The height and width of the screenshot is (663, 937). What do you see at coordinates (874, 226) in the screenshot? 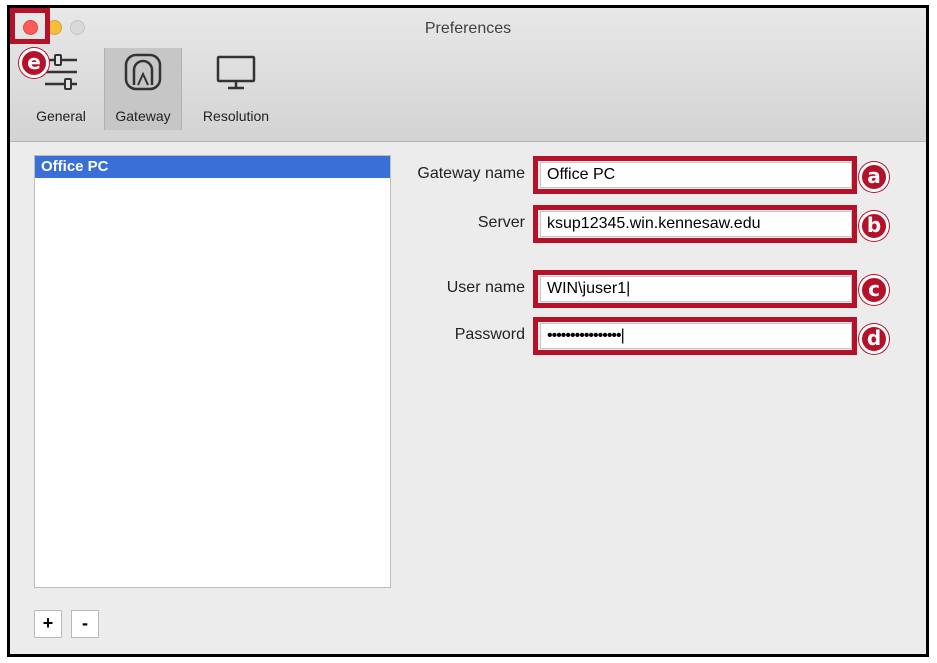
I see `annotation-marker-b: b` at bounding box center [874, 226].